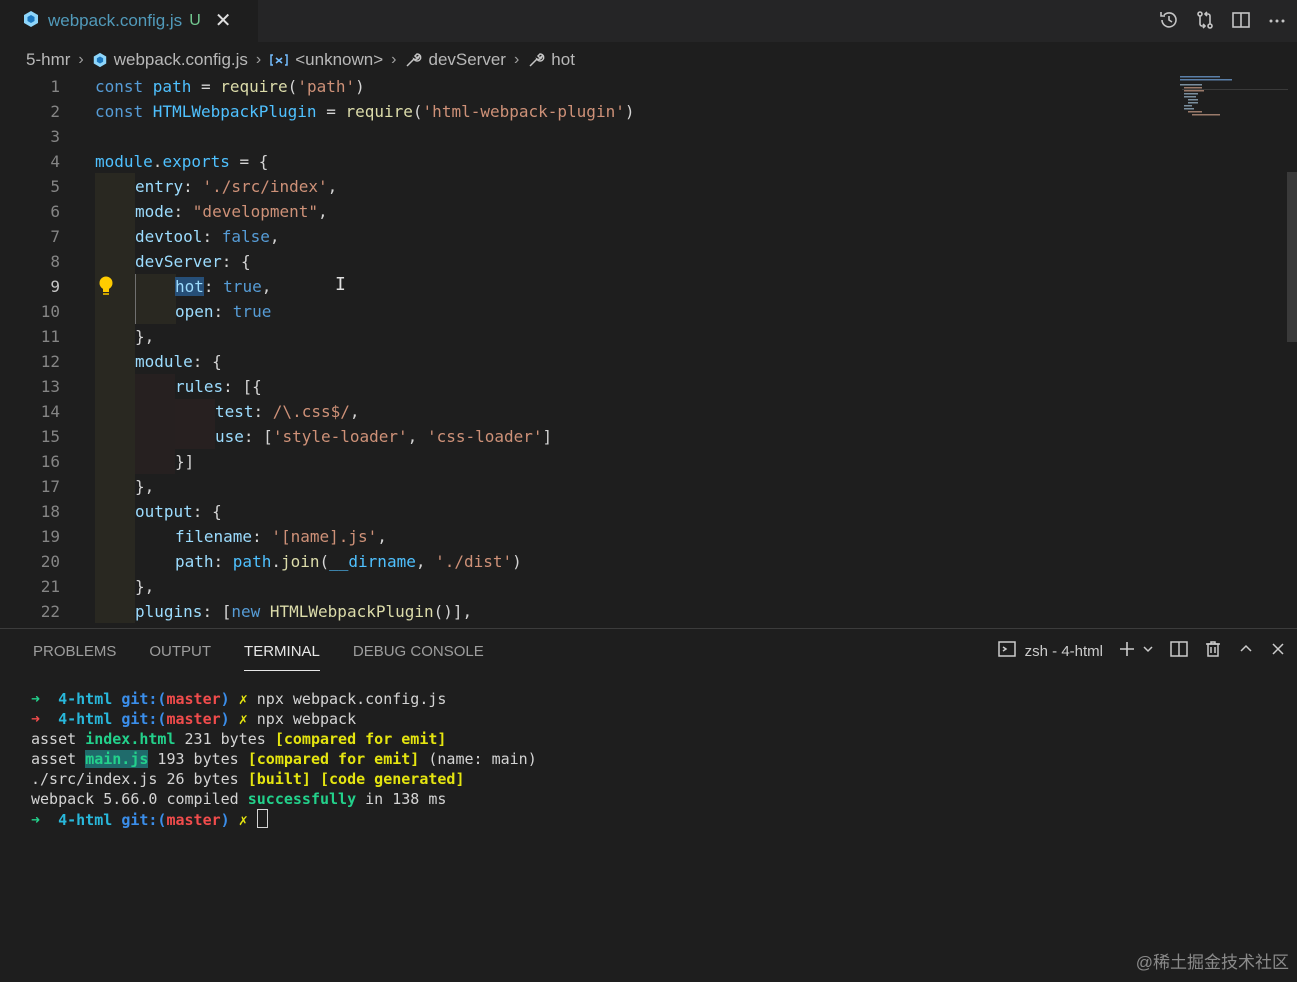 This screenshot has width=1297, height=982. I want to click on code-token: ,, so click(382, 536).